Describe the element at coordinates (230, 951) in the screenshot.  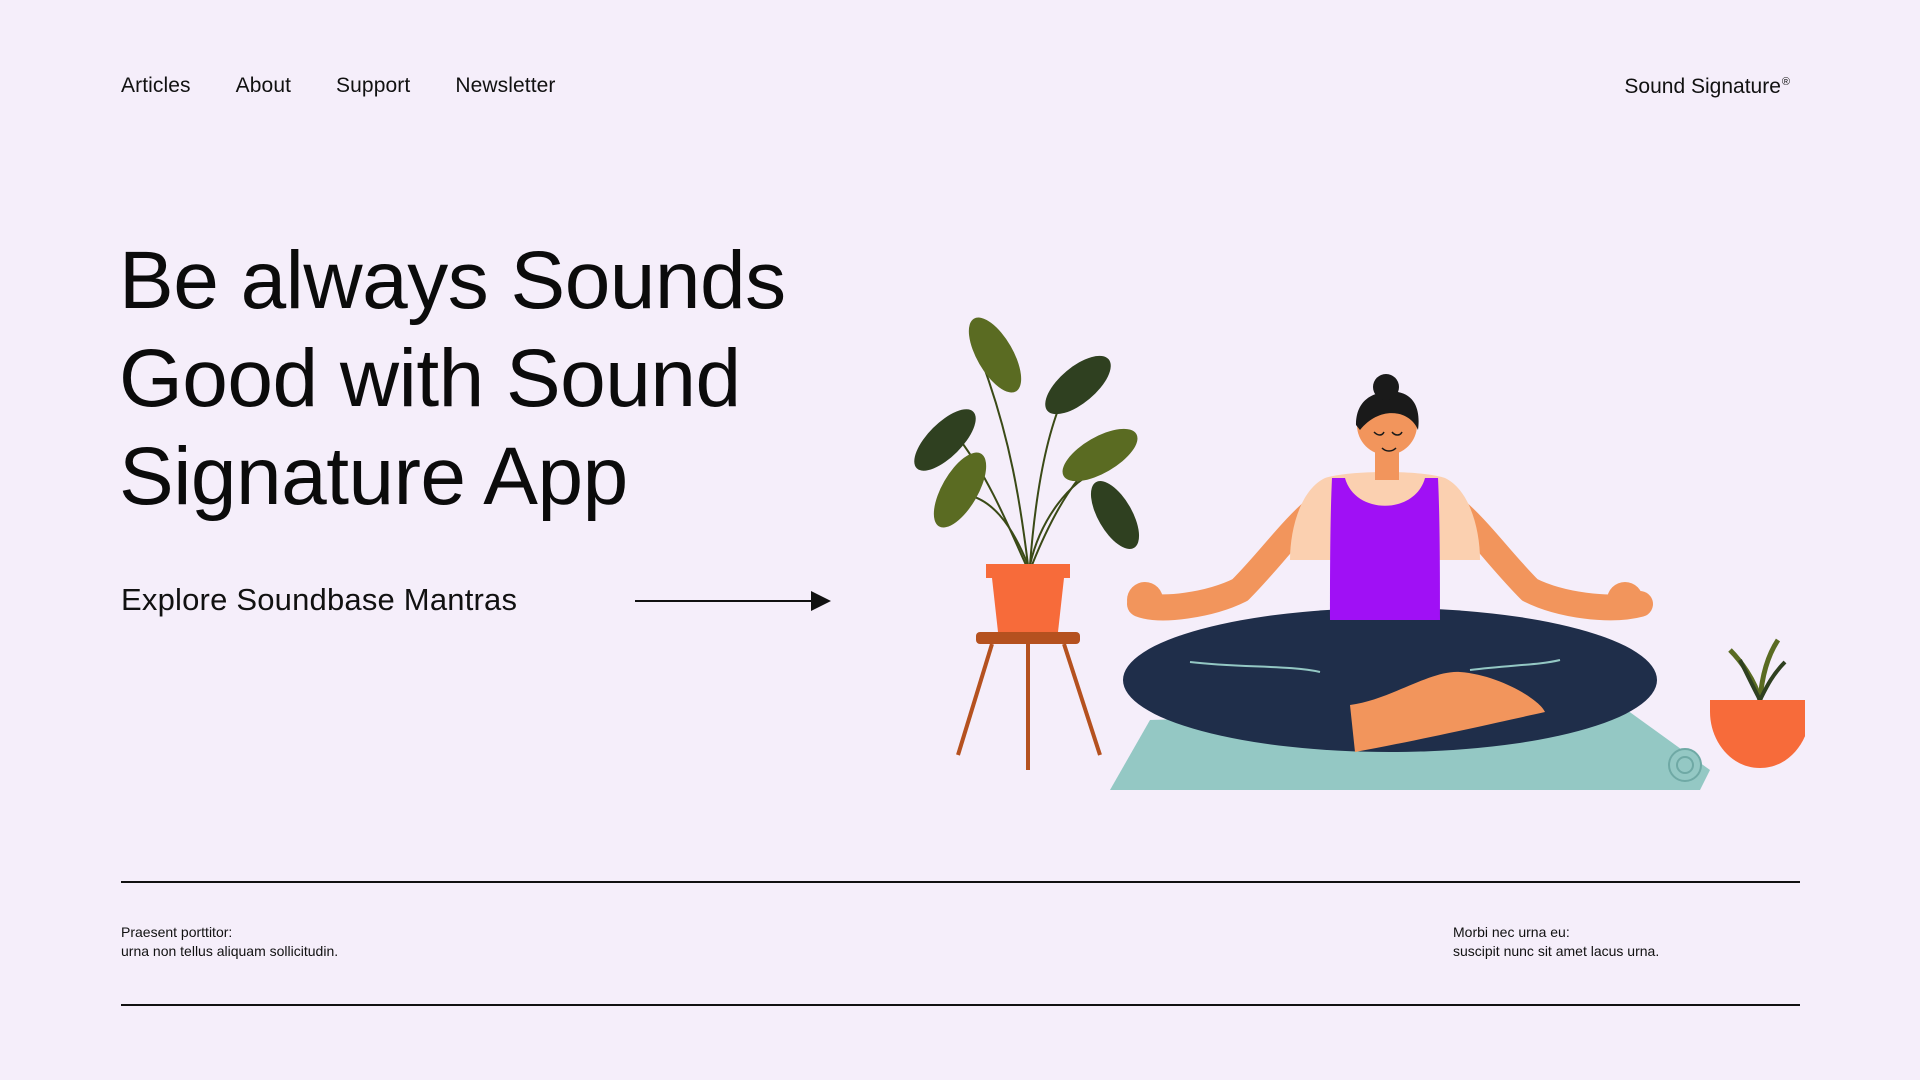
I see `footer-left-line-2: urna non tellus aliquam sollicitudin.` at that location.